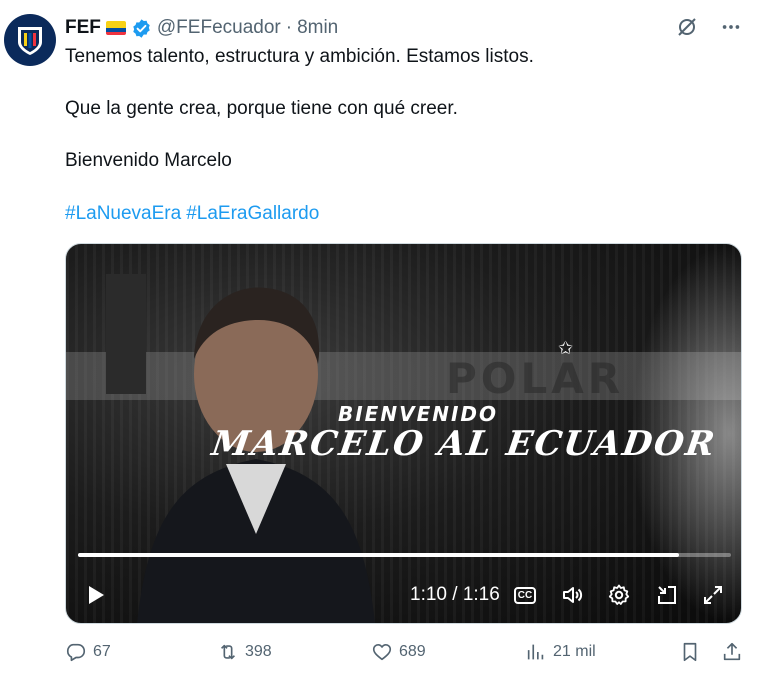 The width and height of the screenshot is (768, 684). I want to click on top-actions, so click(709, 27).